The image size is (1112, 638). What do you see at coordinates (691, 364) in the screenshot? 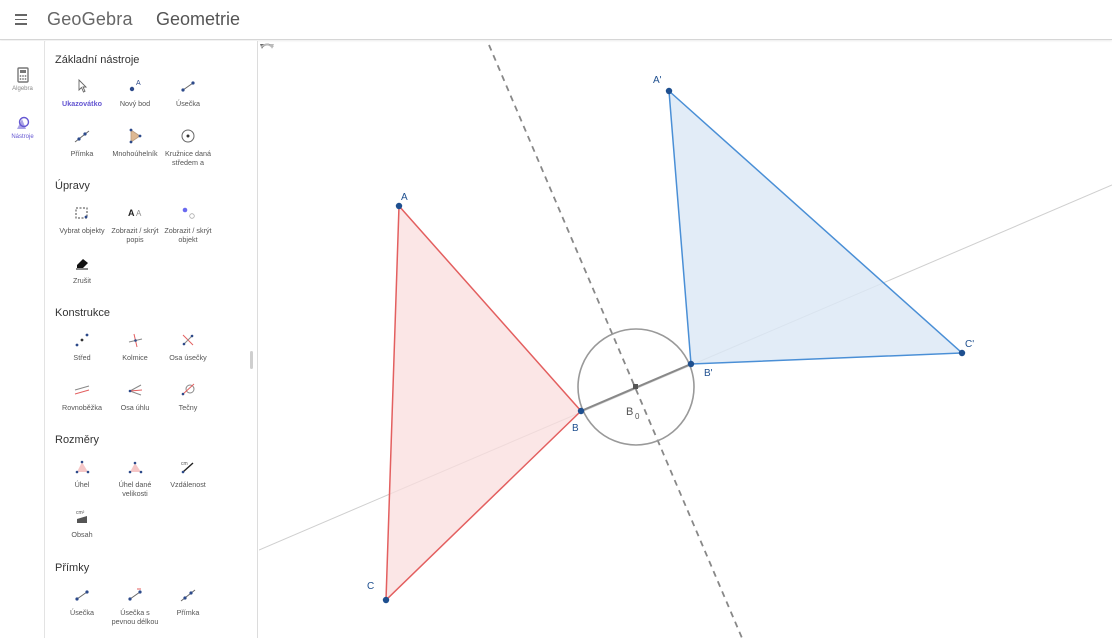
I see `point-b-prime` at bounding box center [691, 364].